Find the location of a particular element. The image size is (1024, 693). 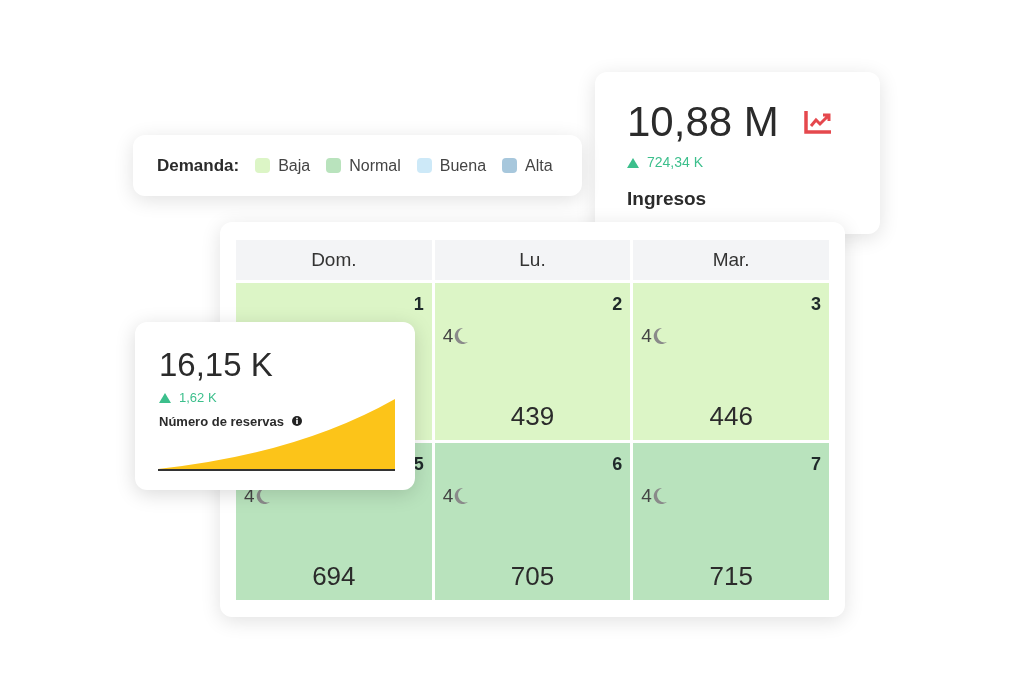

bookings-delta: 1,62 K is located at coordinates (198, 398).